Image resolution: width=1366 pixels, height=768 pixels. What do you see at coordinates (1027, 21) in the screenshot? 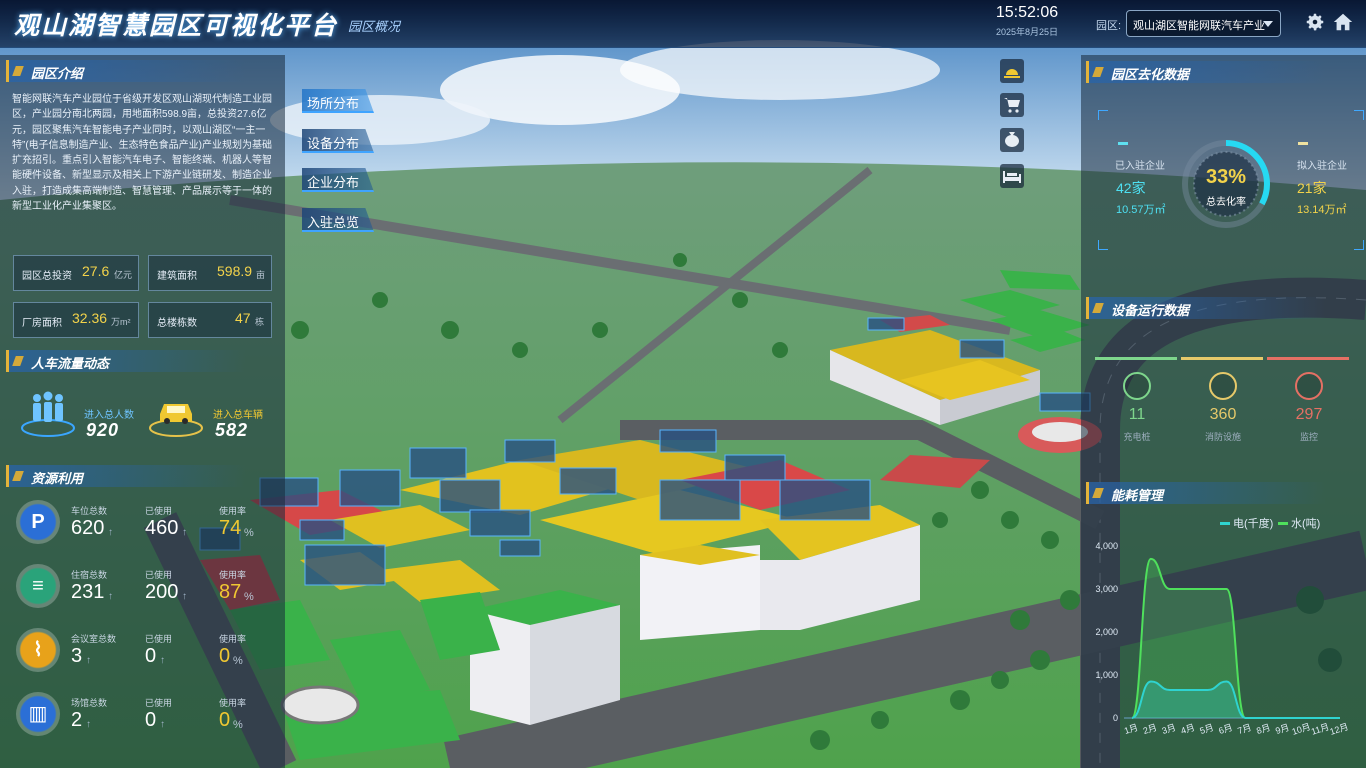
I see `clock: 15:52:06 2025年8月25日` at bounding box center [1027, 21].